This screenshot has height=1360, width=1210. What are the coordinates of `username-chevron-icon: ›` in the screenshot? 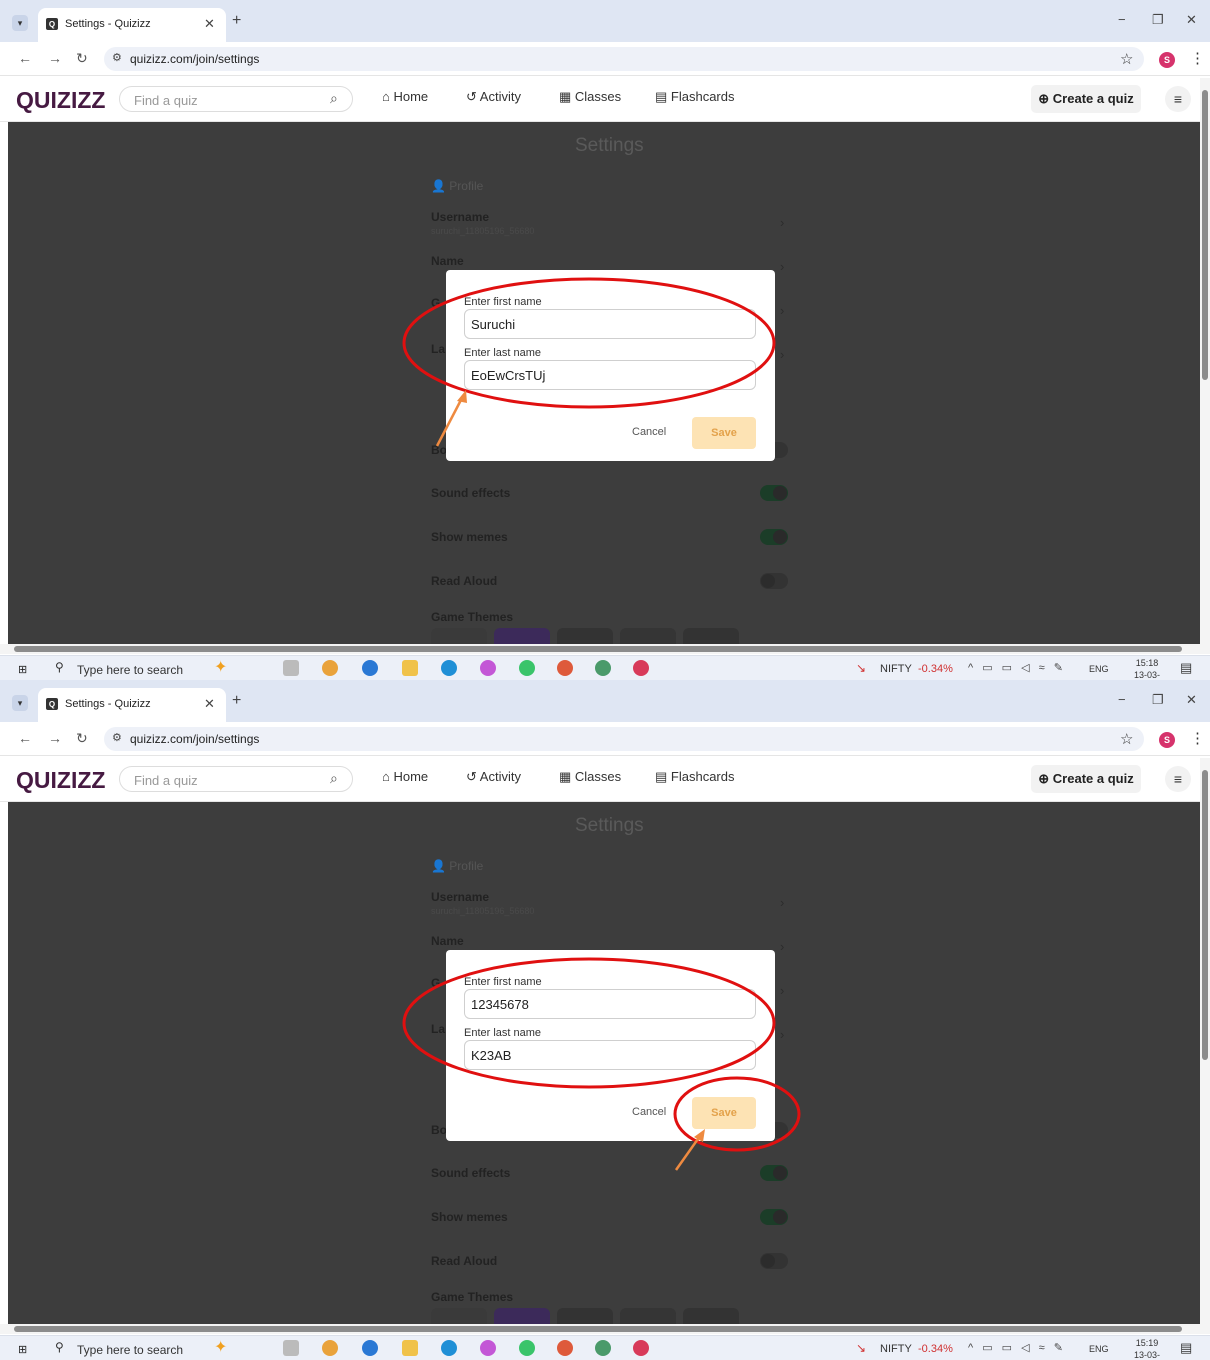 It's located at (782, 902).